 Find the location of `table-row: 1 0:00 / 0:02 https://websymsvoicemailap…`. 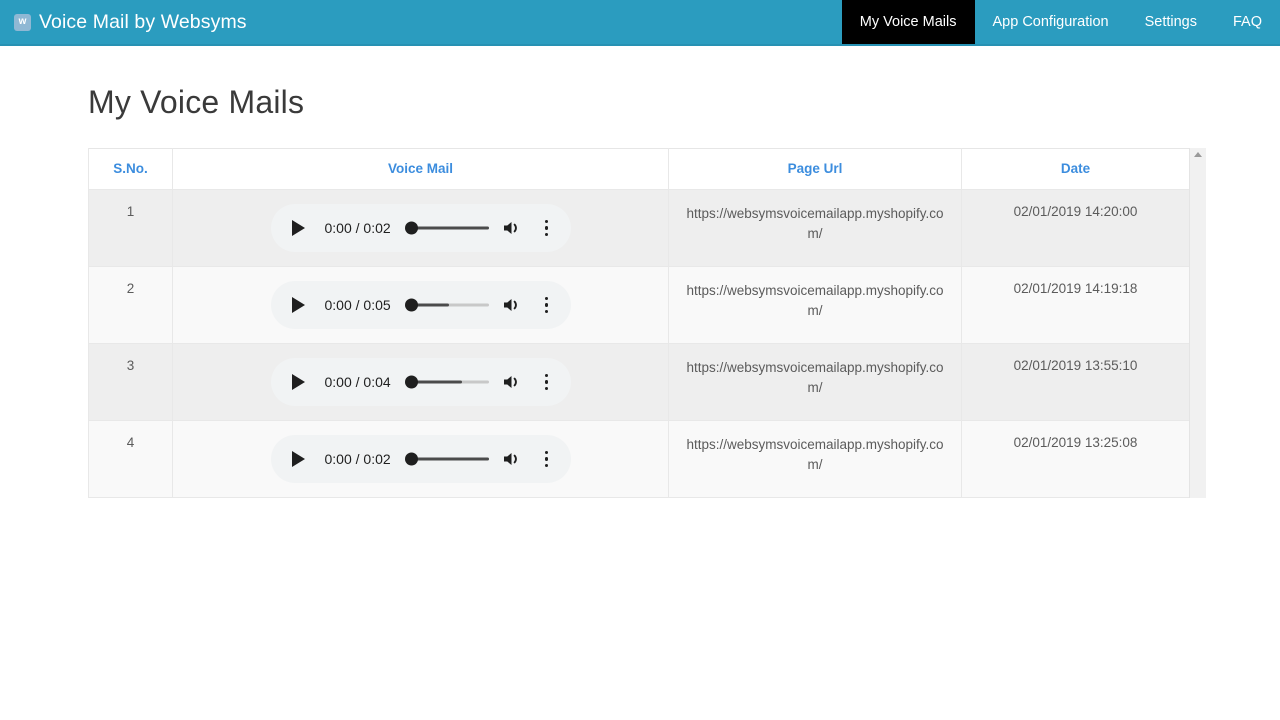

table-row: 1 0:00 / 0:02 https://websymsvoicemailap… is located at coordinates (638, 228).